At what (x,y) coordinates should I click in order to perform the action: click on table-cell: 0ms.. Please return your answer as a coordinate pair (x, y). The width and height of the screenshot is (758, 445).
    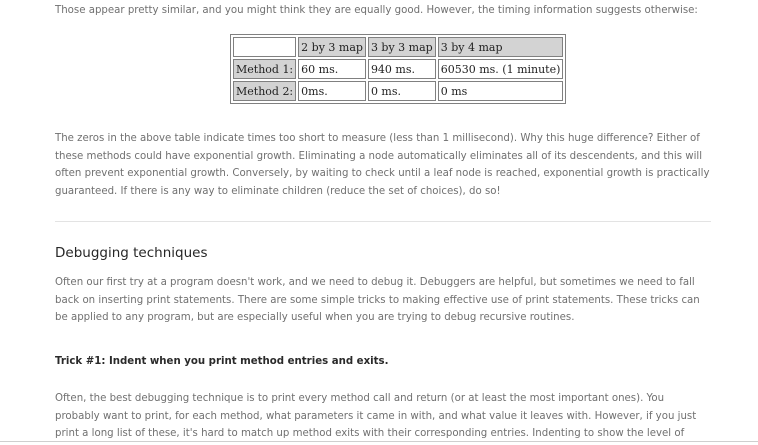
    Looking at the image, I should click on (332, 91).